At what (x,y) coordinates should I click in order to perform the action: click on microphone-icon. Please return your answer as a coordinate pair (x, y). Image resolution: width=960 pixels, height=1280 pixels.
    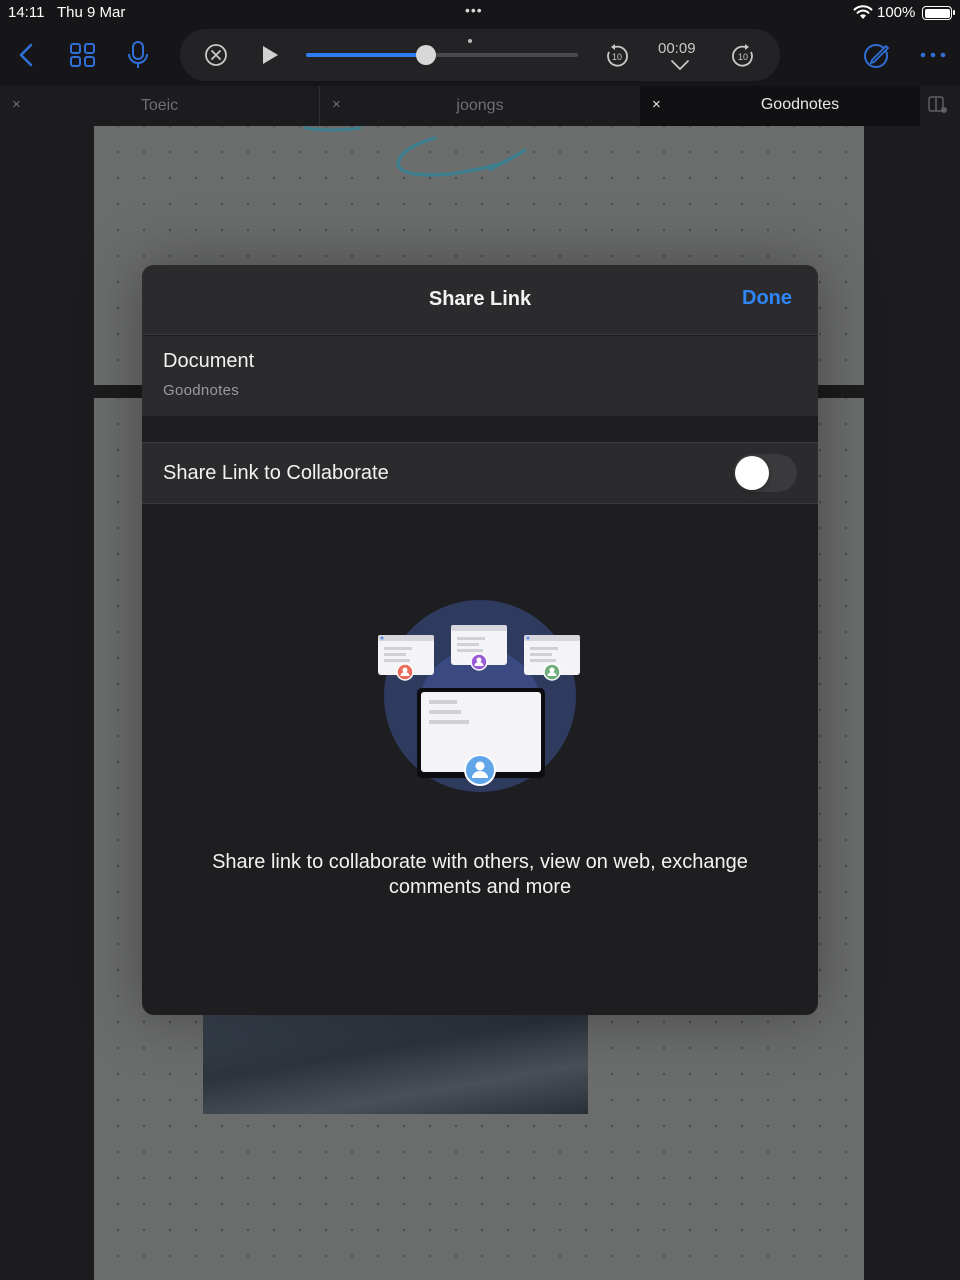
    Looking at the image, I should click on (138, 55).